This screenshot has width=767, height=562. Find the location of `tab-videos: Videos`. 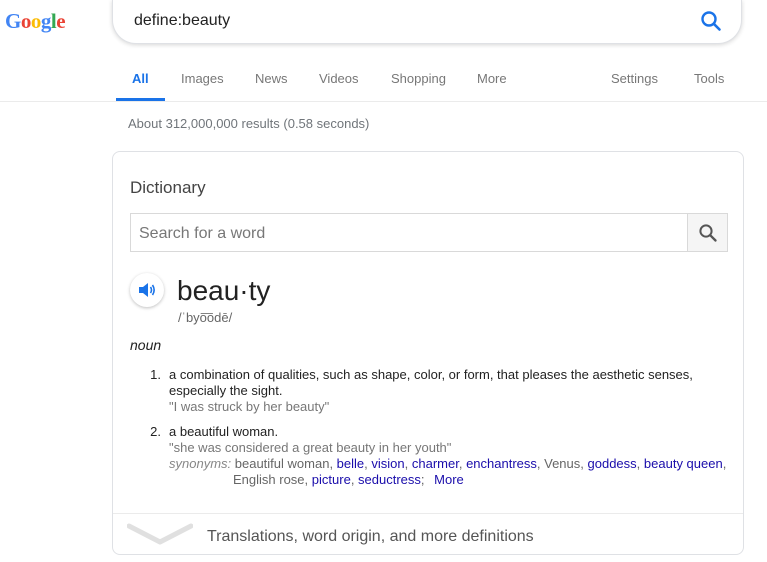

tab-videos: Videos is located at coordinates (339, 78).